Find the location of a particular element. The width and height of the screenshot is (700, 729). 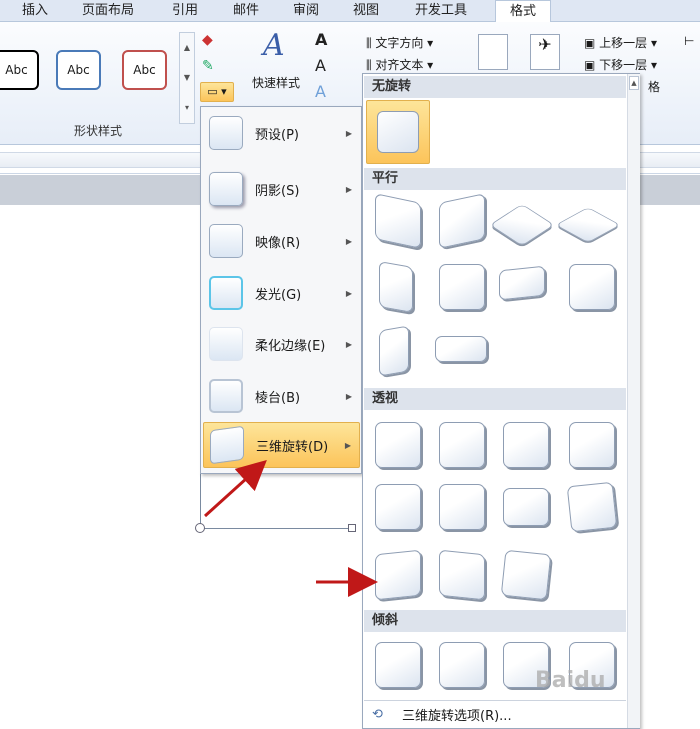

text-direction-button: ⫼ 文字方向 ▾ is located at coordinates (399, 42).